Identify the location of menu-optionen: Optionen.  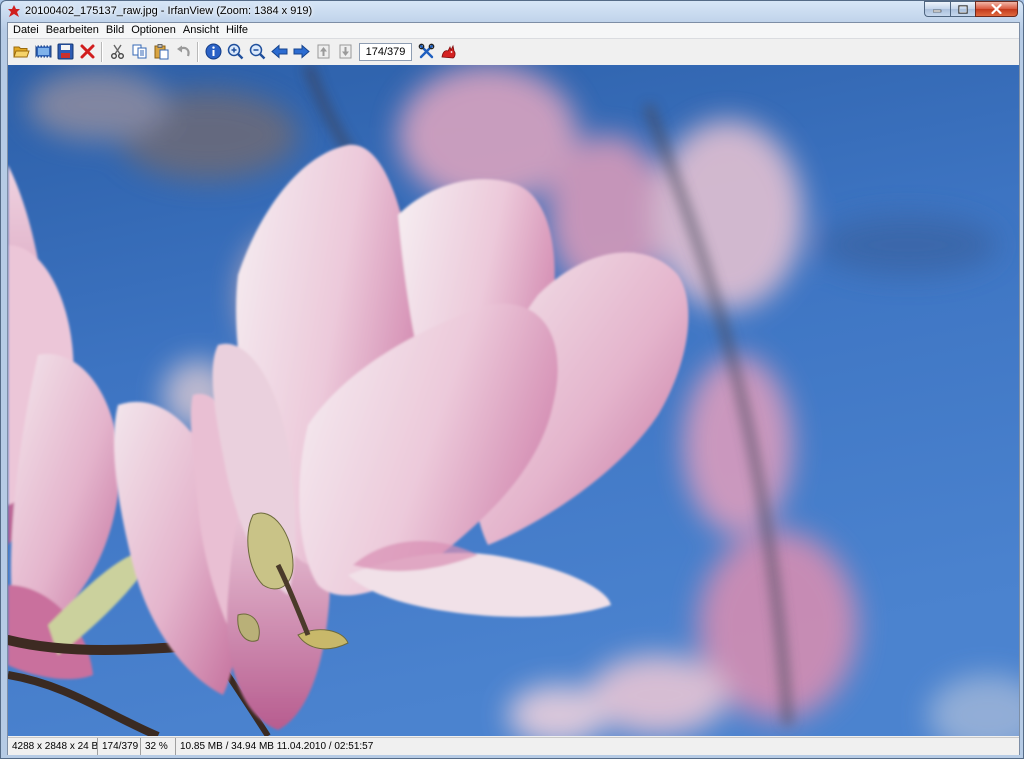
(155, 30).